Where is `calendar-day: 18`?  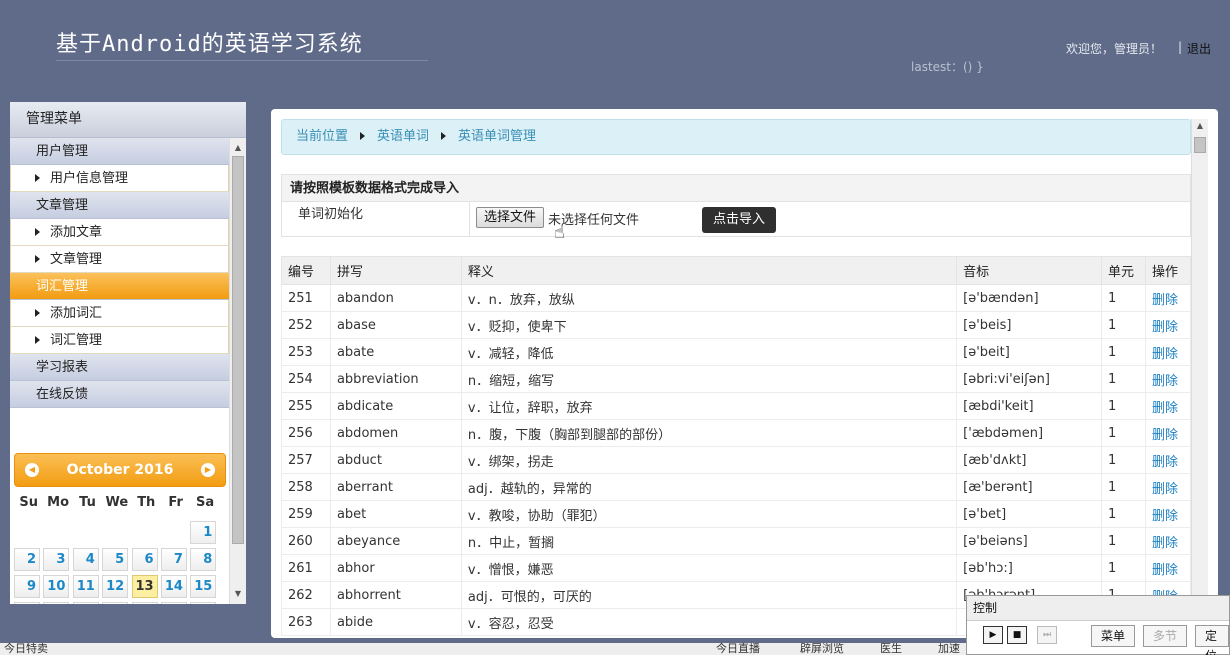
calendar-day: 18 is located at coordinates (85, 603).